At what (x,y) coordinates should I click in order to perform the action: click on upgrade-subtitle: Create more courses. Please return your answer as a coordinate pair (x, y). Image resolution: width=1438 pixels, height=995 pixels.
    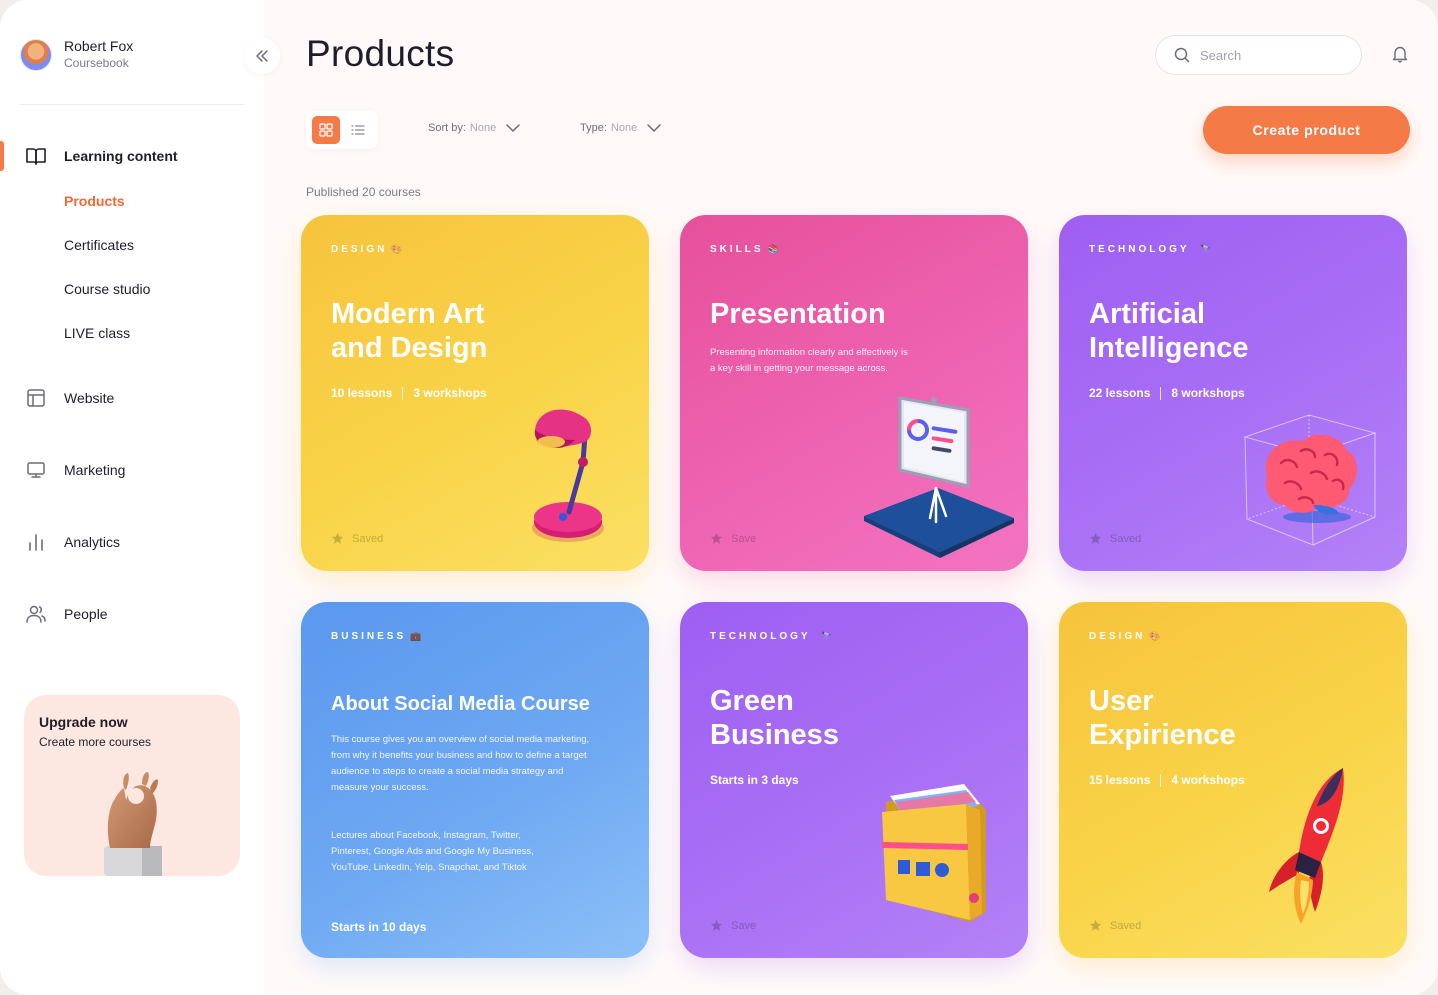
    Looking at the image, I should click on (95, 742).